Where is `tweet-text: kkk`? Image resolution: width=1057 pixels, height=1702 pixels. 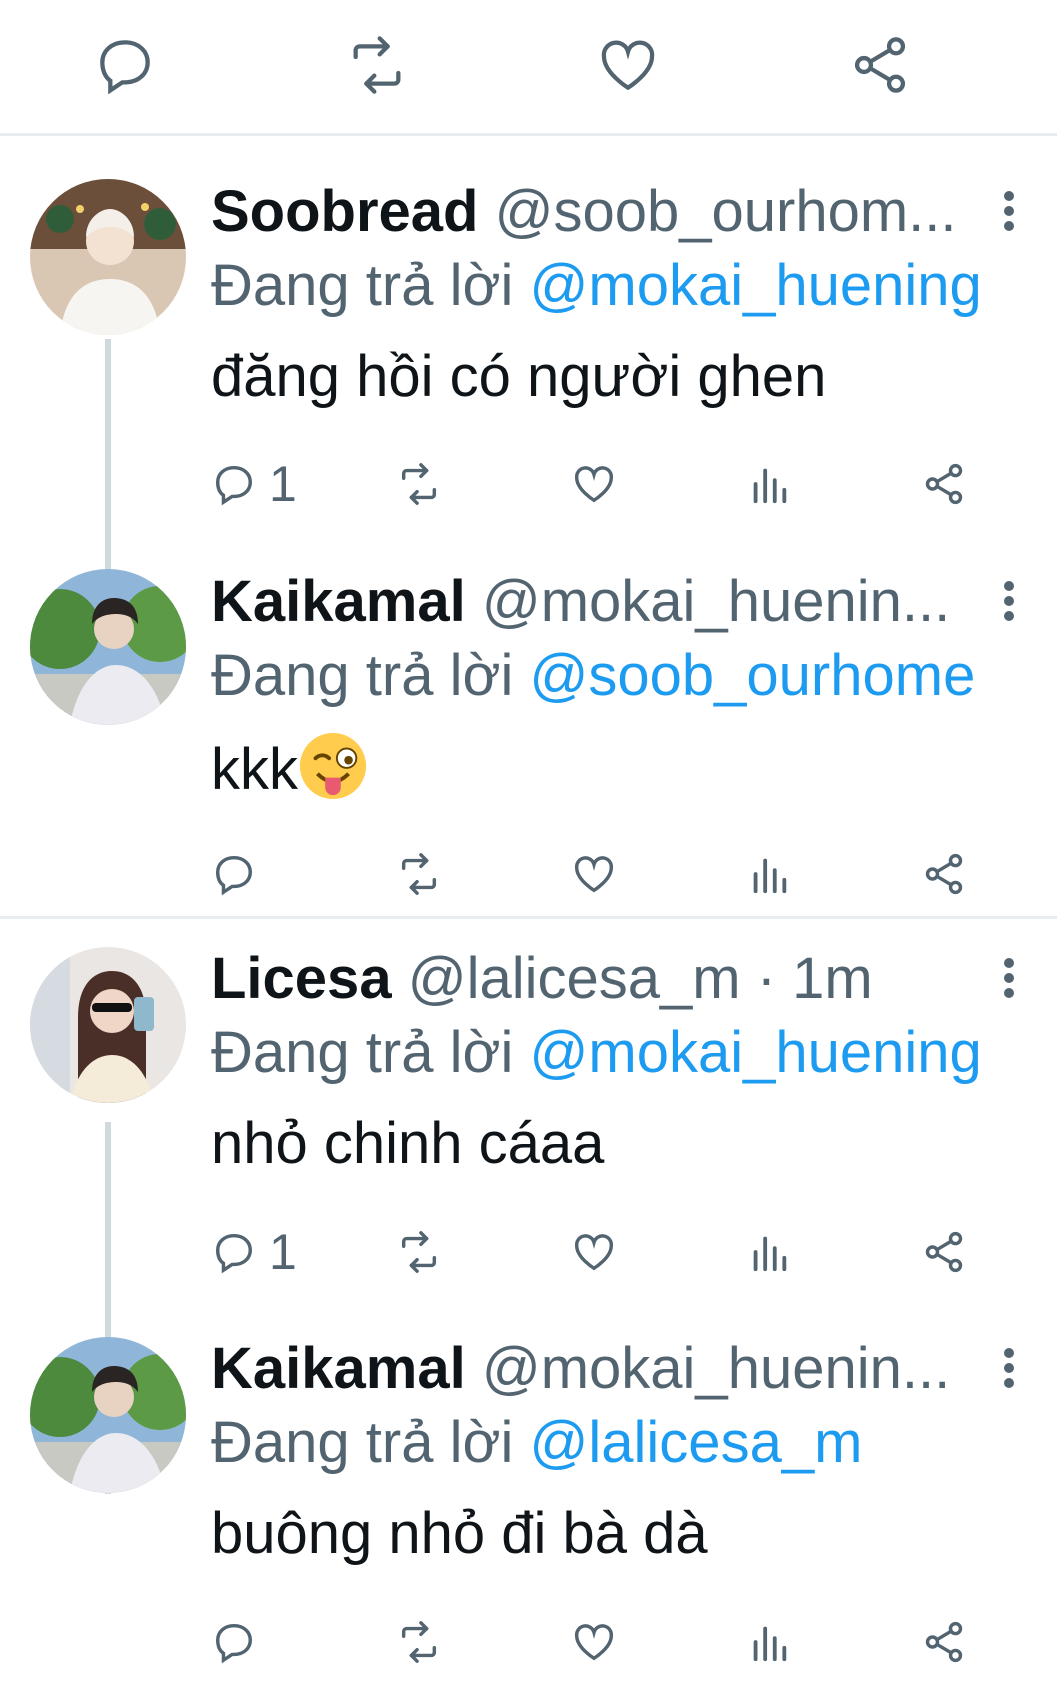
tweet-text: kkk is located at coordinates (289, 768).